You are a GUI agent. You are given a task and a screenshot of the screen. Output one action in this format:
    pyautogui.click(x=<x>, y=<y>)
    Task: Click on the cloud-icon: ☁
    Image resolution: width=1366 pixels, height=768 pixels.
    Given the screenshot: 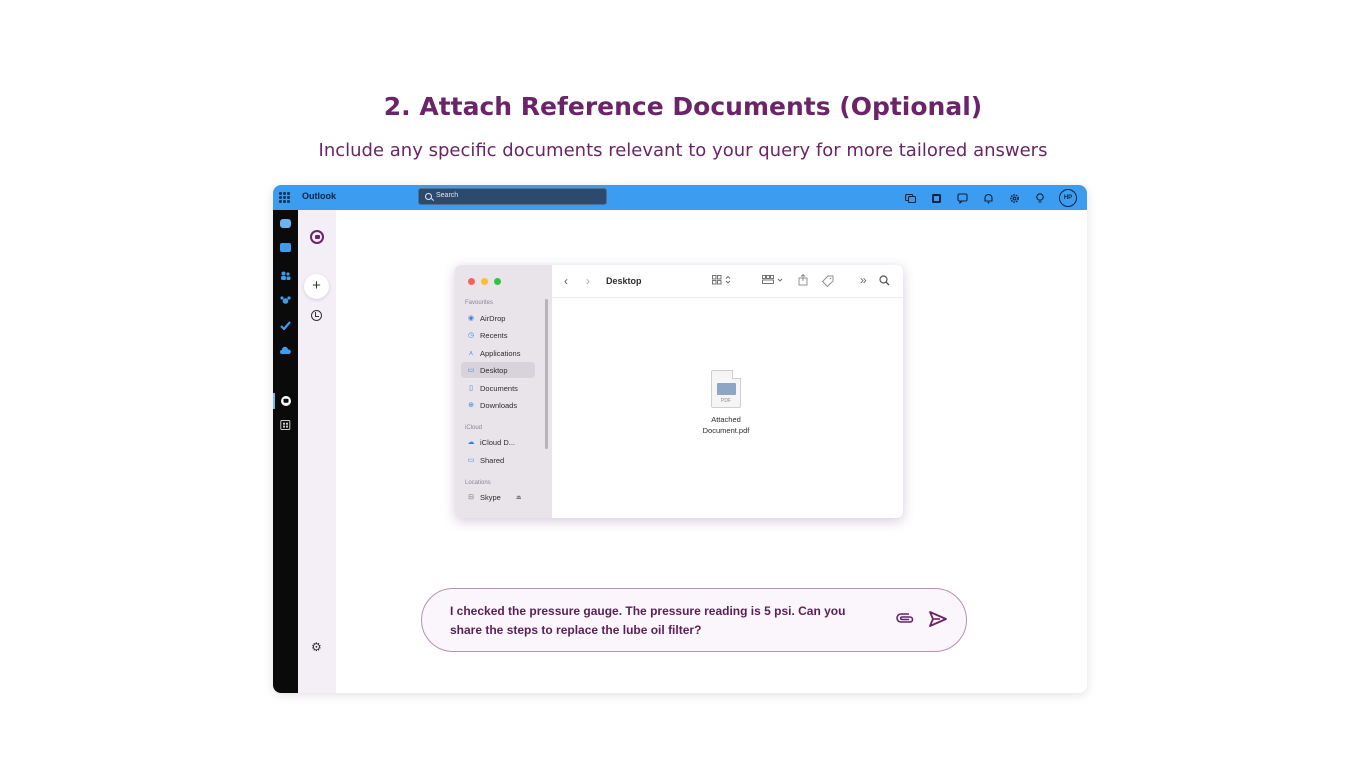 What is the action you would take?
    pyautogui.click(x=471, y=442)
    